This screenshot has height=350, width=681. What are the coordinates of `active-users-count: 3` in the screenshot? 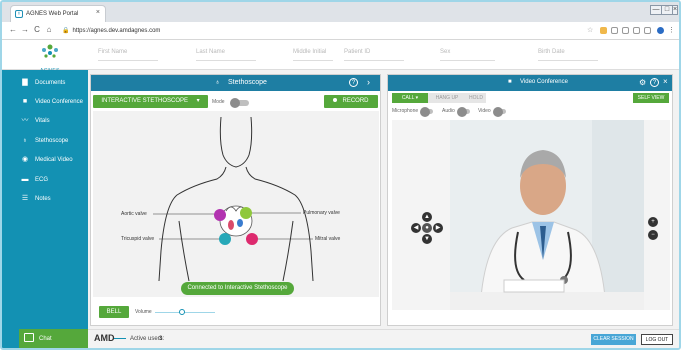 It's located at (161, 339).